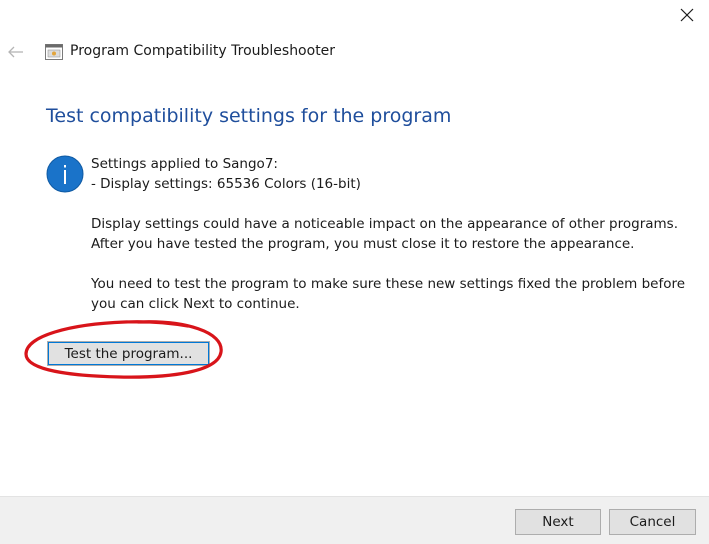  What do you see at coordinates (354, 520) in the screenshot?
I see `footer-bar: Next Cancel` at bounding box center [354, 520].